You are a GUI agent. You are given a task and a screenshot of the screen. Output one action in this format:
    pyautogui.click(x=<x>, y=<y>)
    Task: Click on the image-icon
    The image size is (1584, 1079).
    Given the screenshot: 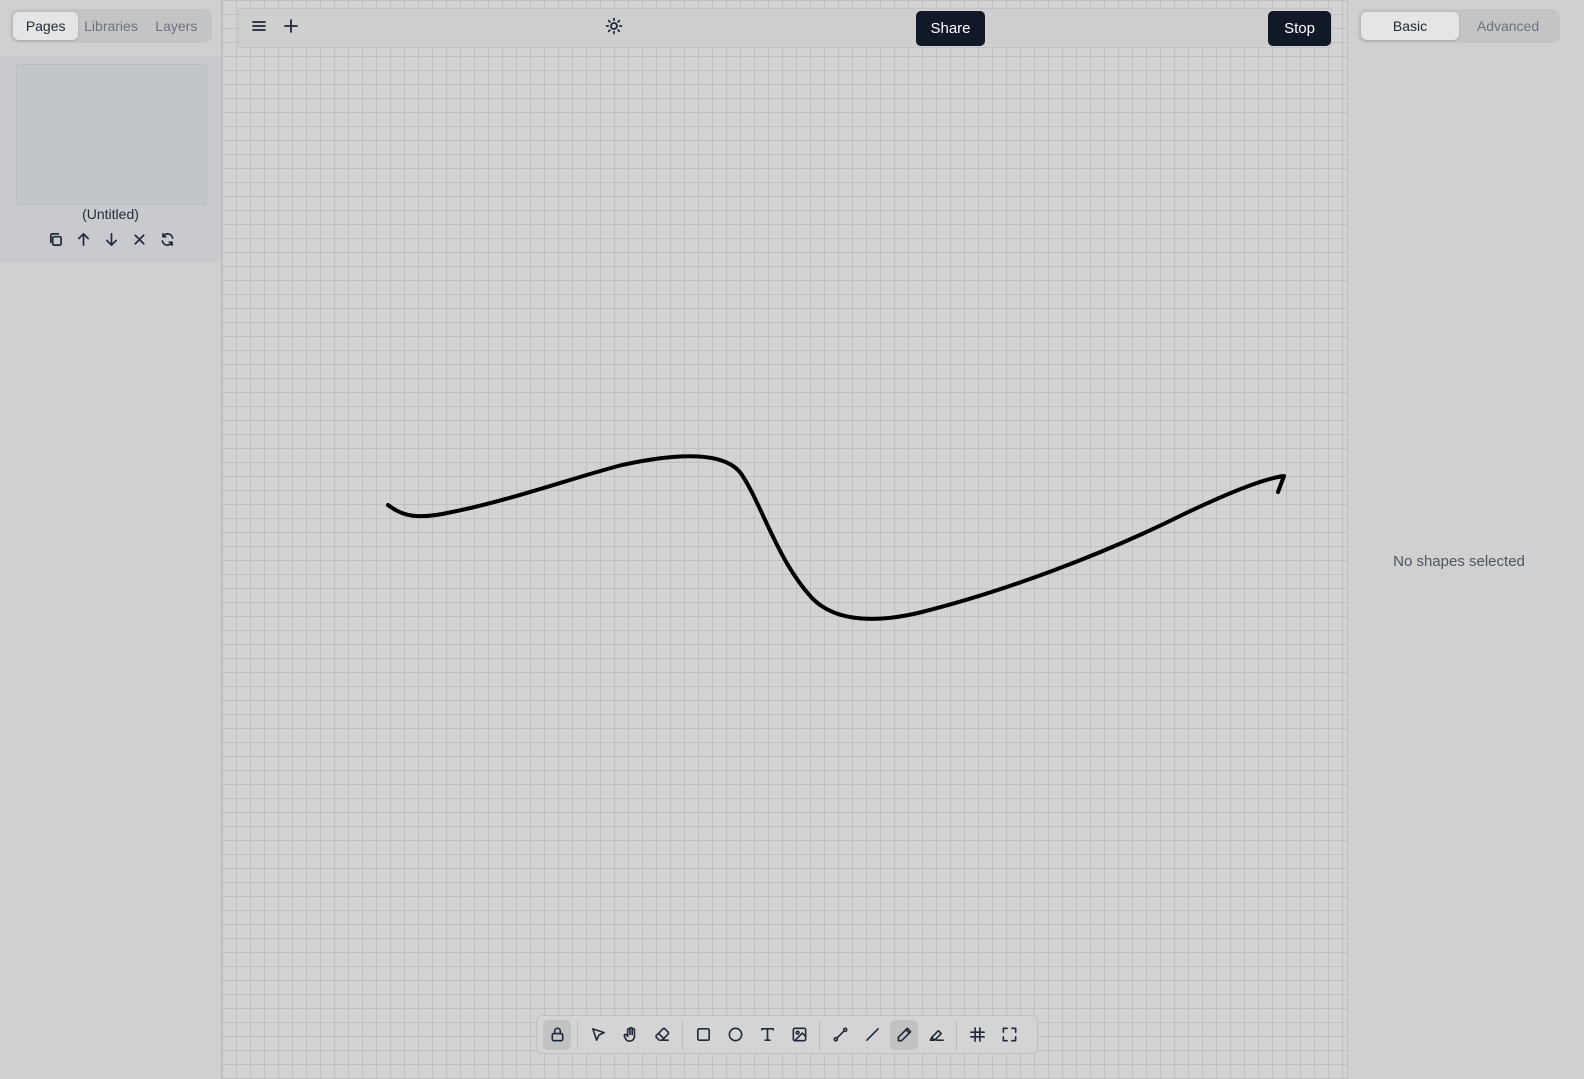 What is the action you would take?
    pyautogui.click(x=799, y=1035)
    